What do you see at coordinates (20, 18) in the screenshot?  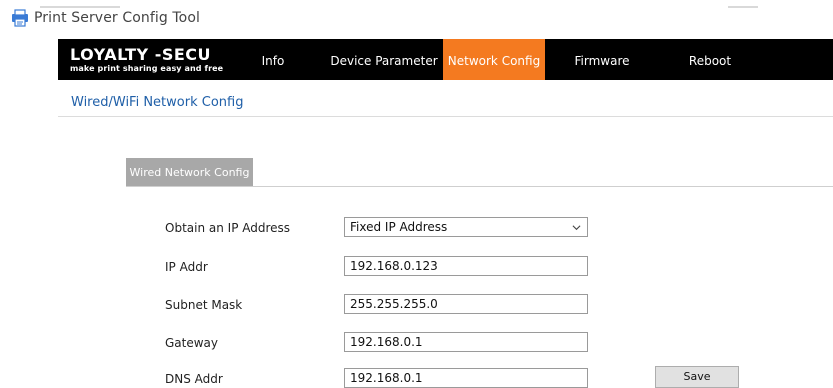 I see `printer-app-icon` at bounding box center [20, 18].